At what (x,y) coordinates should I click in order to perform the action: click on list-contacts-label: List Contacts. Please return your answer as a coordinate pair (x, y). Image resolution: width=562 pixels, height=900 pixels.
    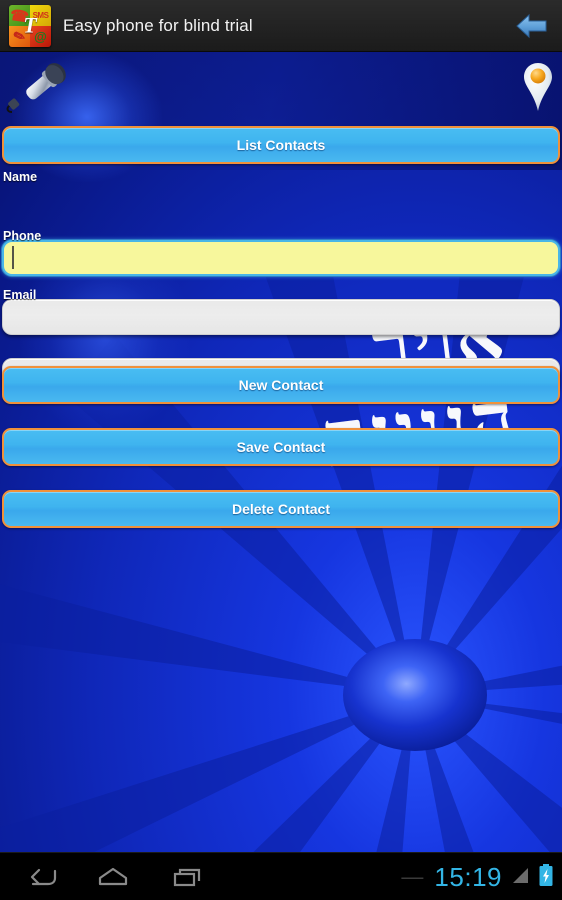
    Looking at the image, I should click on (281, 145).